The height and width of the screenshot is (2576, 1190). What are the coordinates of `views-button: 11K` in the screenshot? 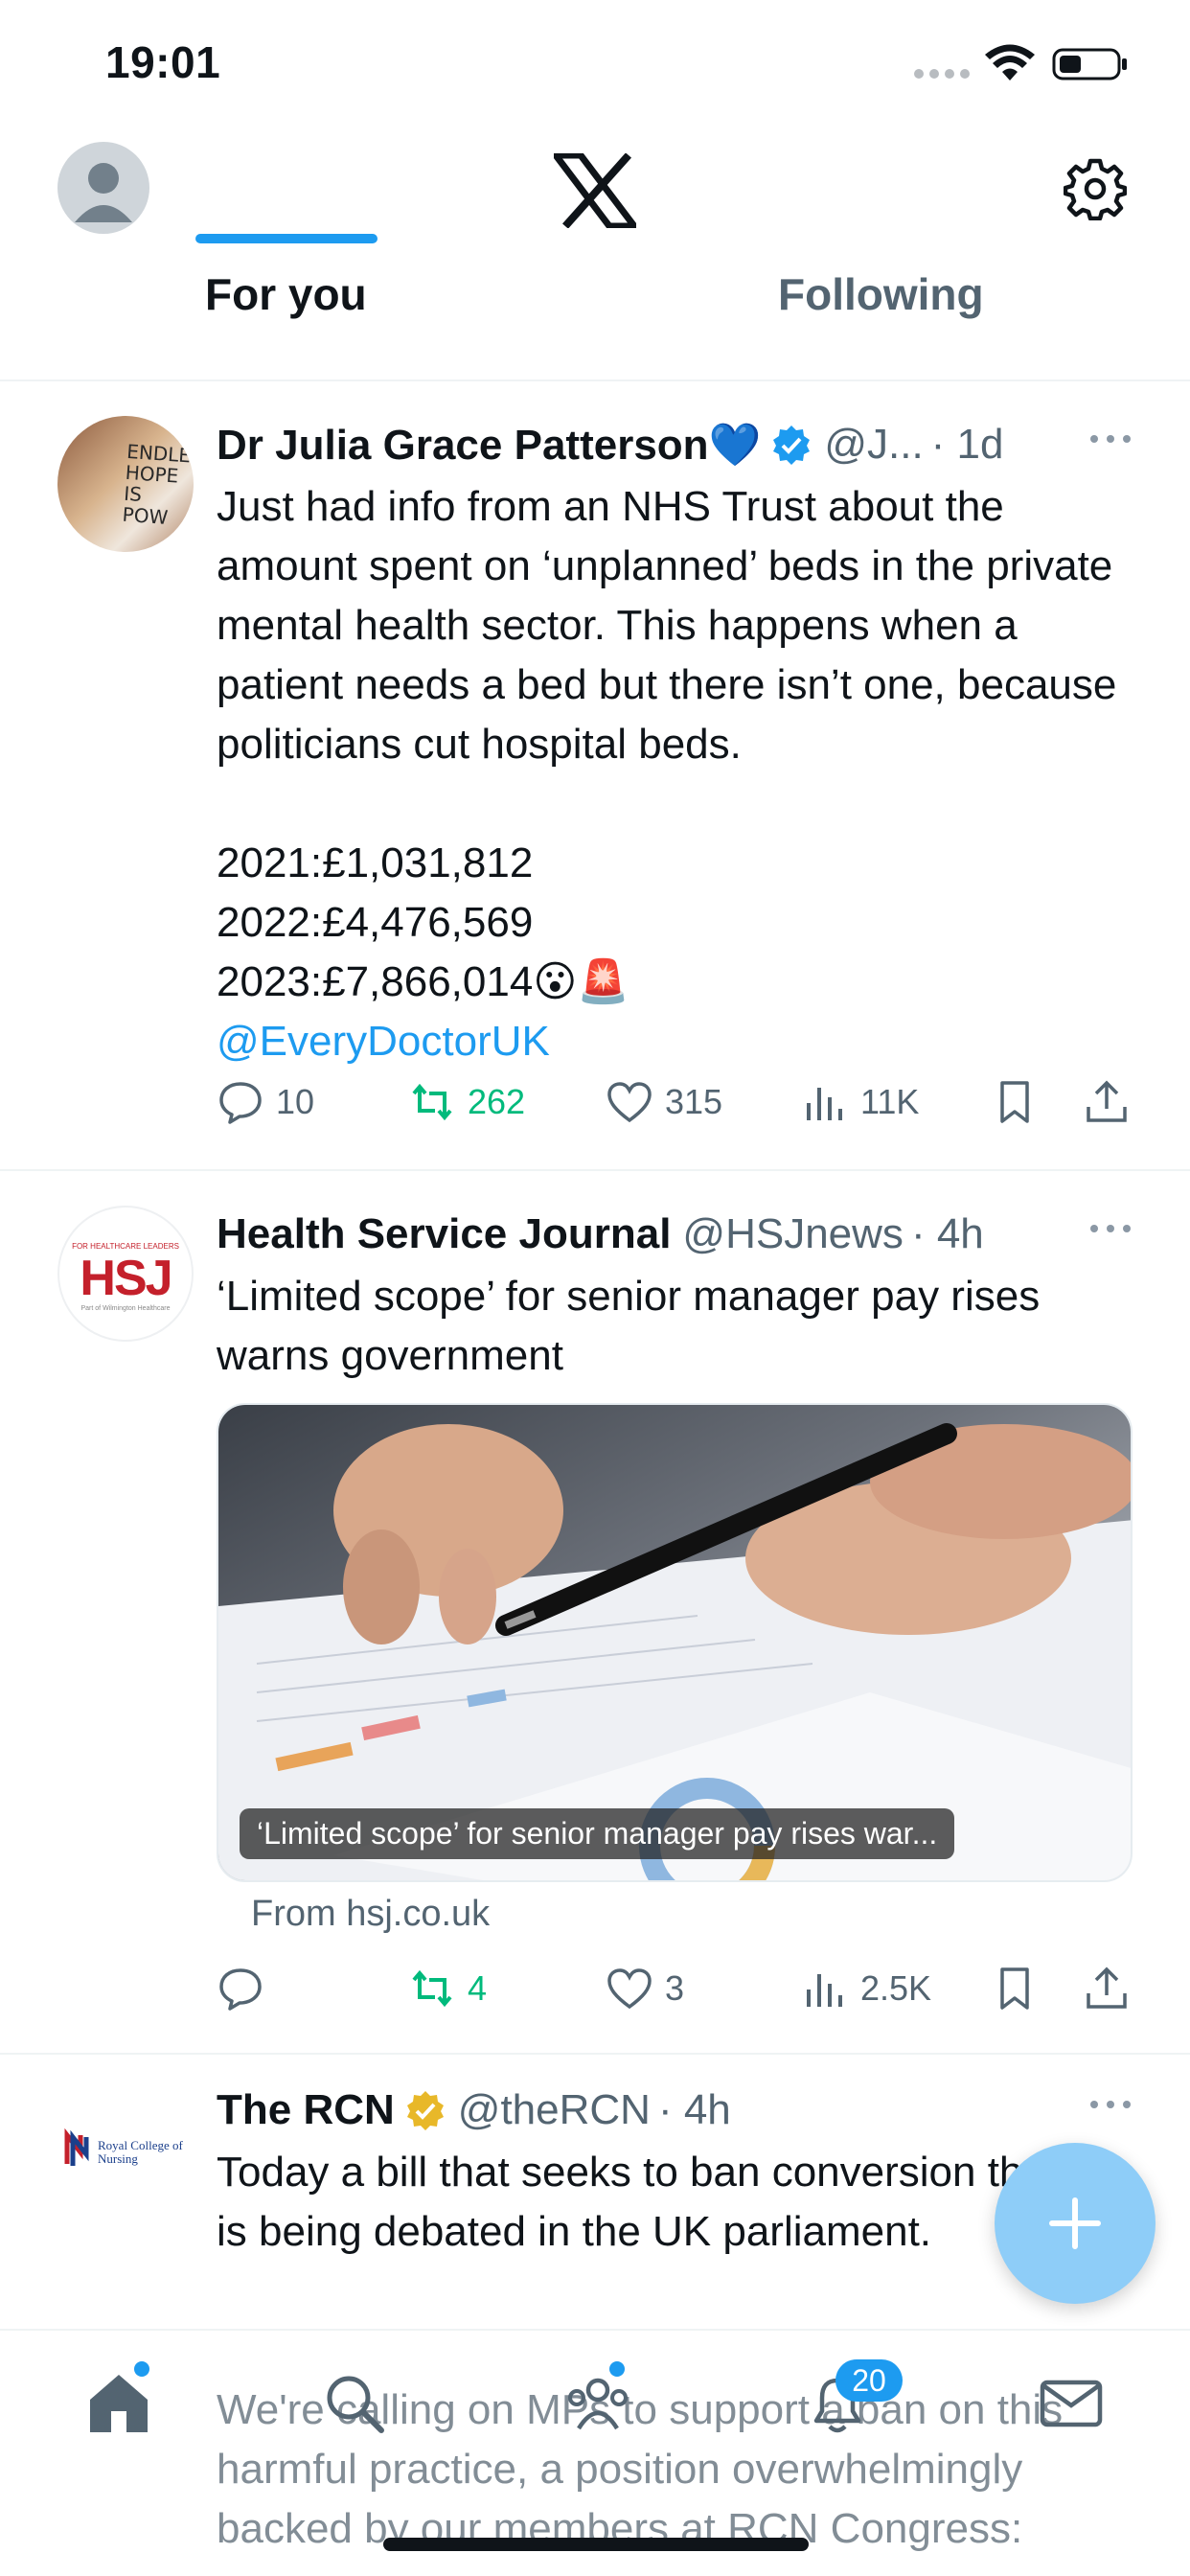 It's located at (860, 1102).